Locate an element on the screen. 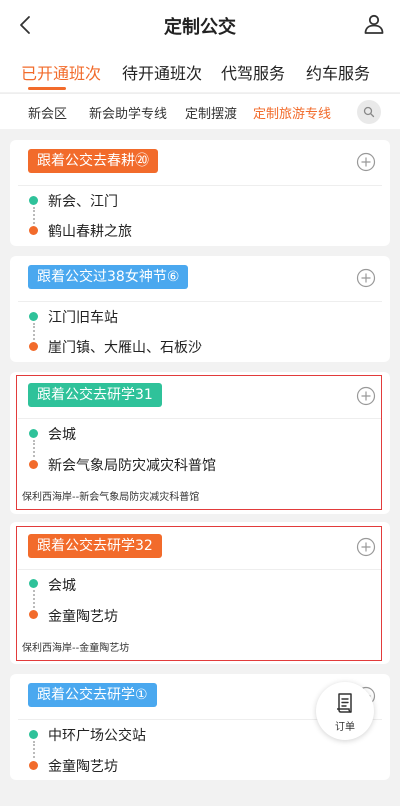  route-tag: 跟着公交去研学① is located at coordinates (92, 695).